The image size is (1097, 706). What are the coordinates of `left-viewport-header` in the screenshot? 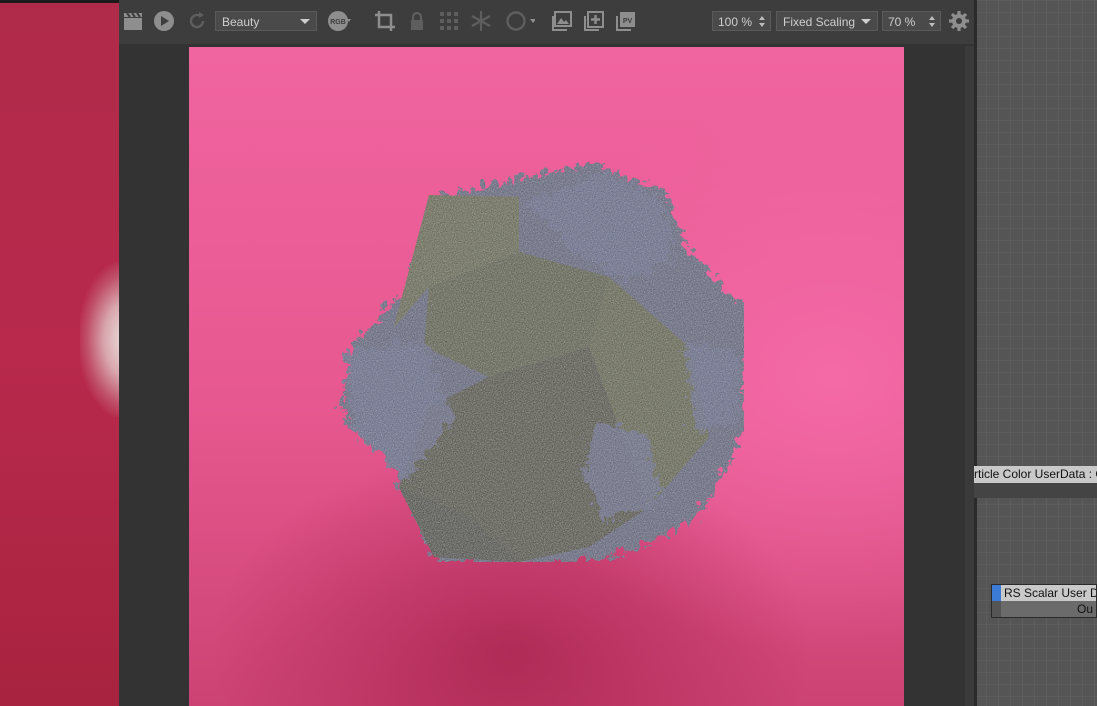 It's located at (59, 1).